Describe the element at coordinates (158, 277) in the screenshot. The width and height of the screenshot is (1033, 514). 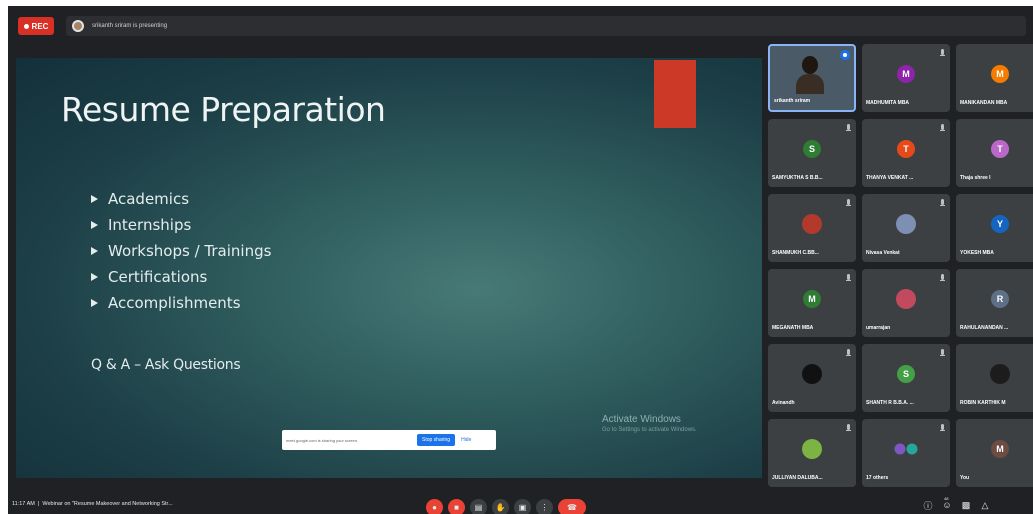
I see `bullet-text: Certifications` at that location.